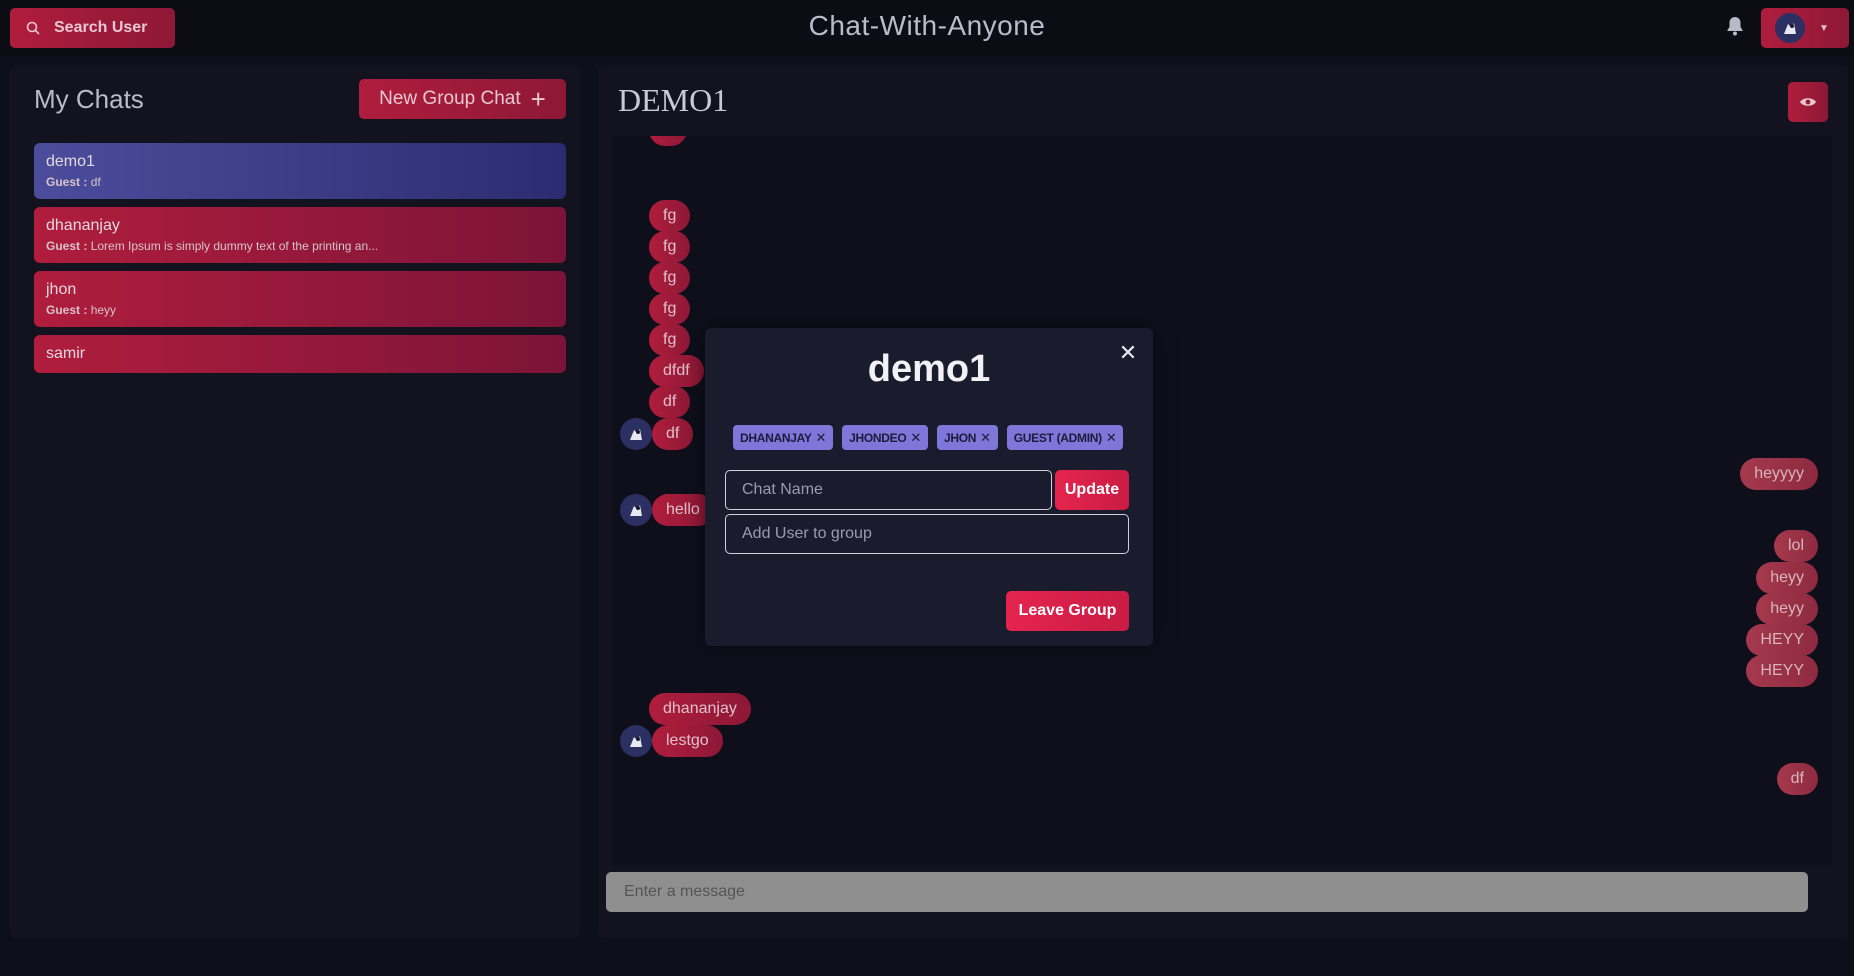 This screenshot has height=976, width=1854. What do you see at coordinates (300, 299) in the screenshot?
I see `chat-list-item: jhon Guest : heyy` at bounding box center [300, 299].